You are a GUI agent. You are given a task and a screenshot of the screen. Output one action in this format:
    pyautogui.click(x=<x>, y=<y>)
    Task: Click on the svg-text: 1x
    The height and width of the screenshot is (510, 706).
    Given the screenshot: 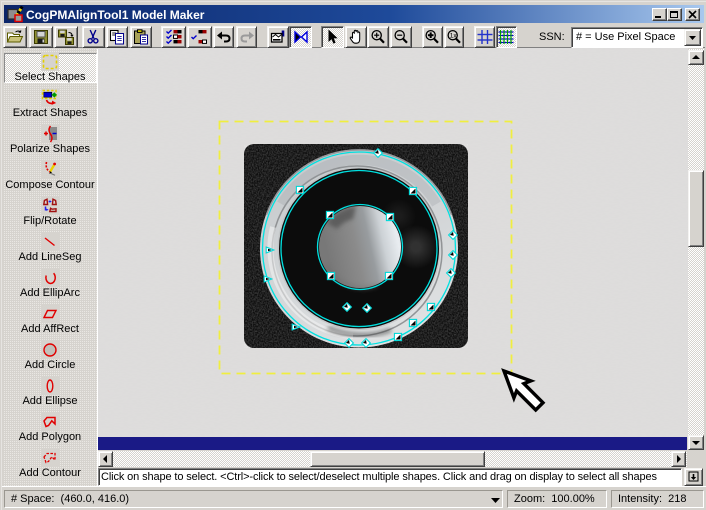 What is the action you would take?
    pyautogui.click(x=454, y=36)
    